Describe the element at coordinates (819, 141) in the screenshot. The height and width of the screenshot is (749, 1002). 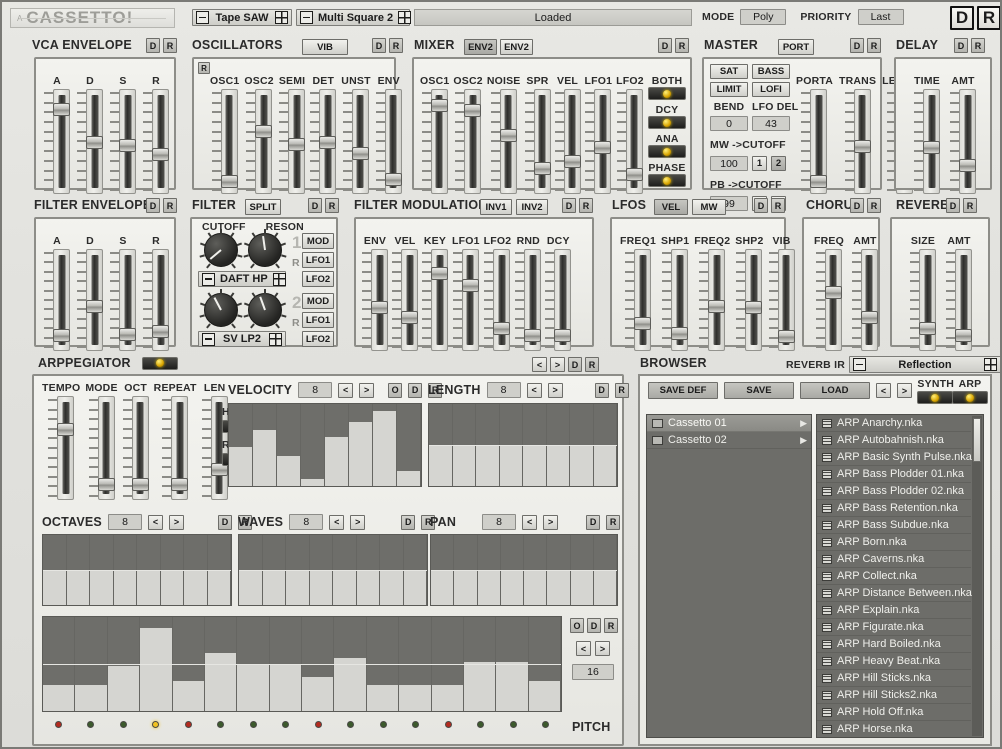
I see `slider-track-porta` at that location.